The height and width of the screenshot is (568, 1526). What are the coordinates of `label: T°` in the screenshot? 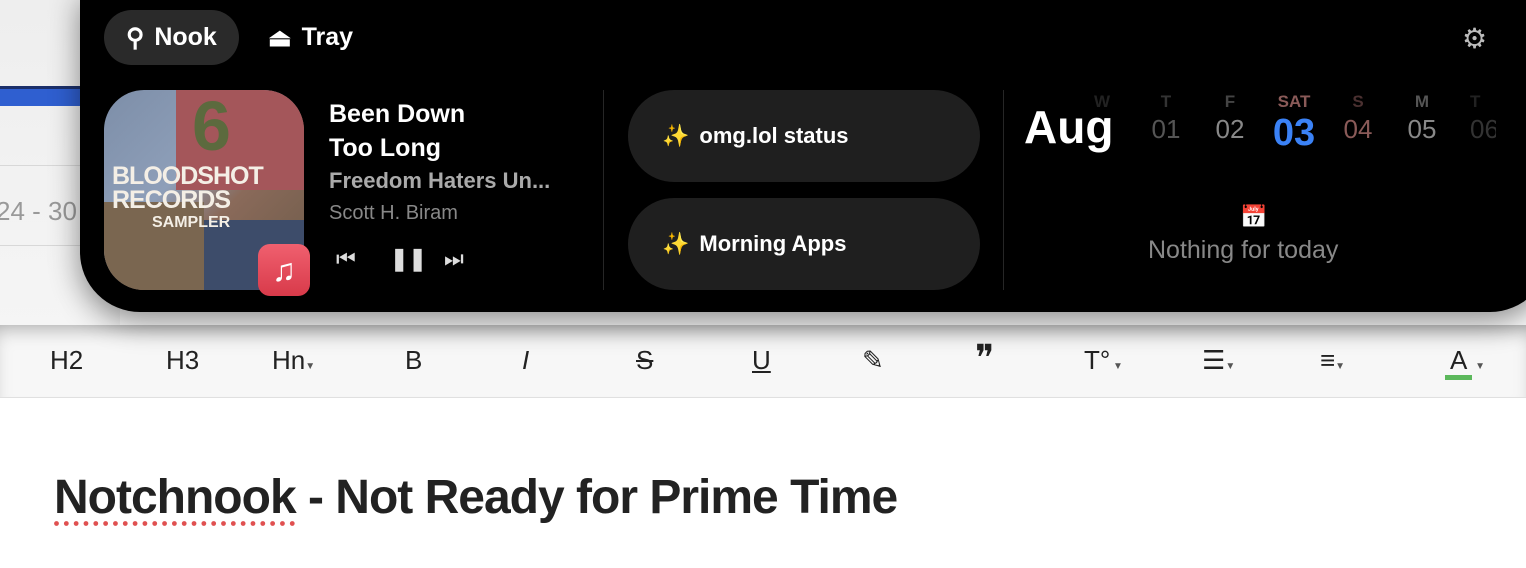 It's located at (1097, 360).